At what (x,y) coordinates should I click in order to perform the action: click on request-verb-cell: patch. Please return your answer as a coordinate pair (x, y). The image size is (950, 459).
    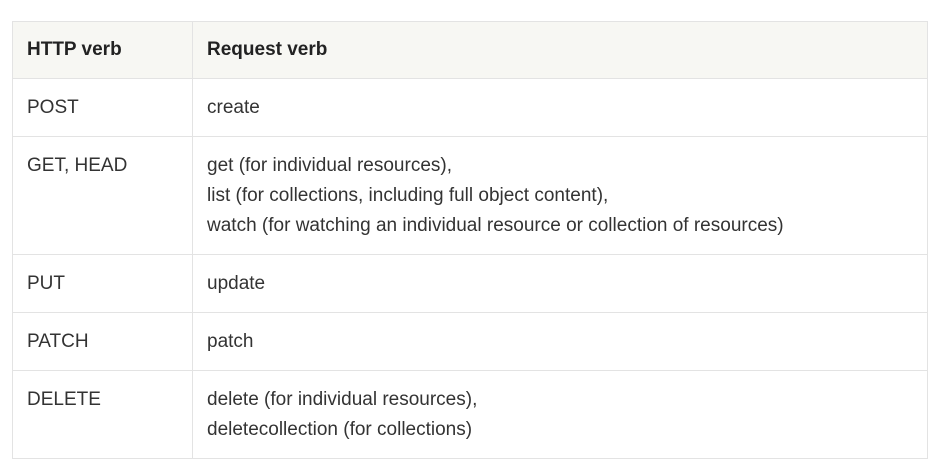
    Looking at the image, I should click on (560, 341).